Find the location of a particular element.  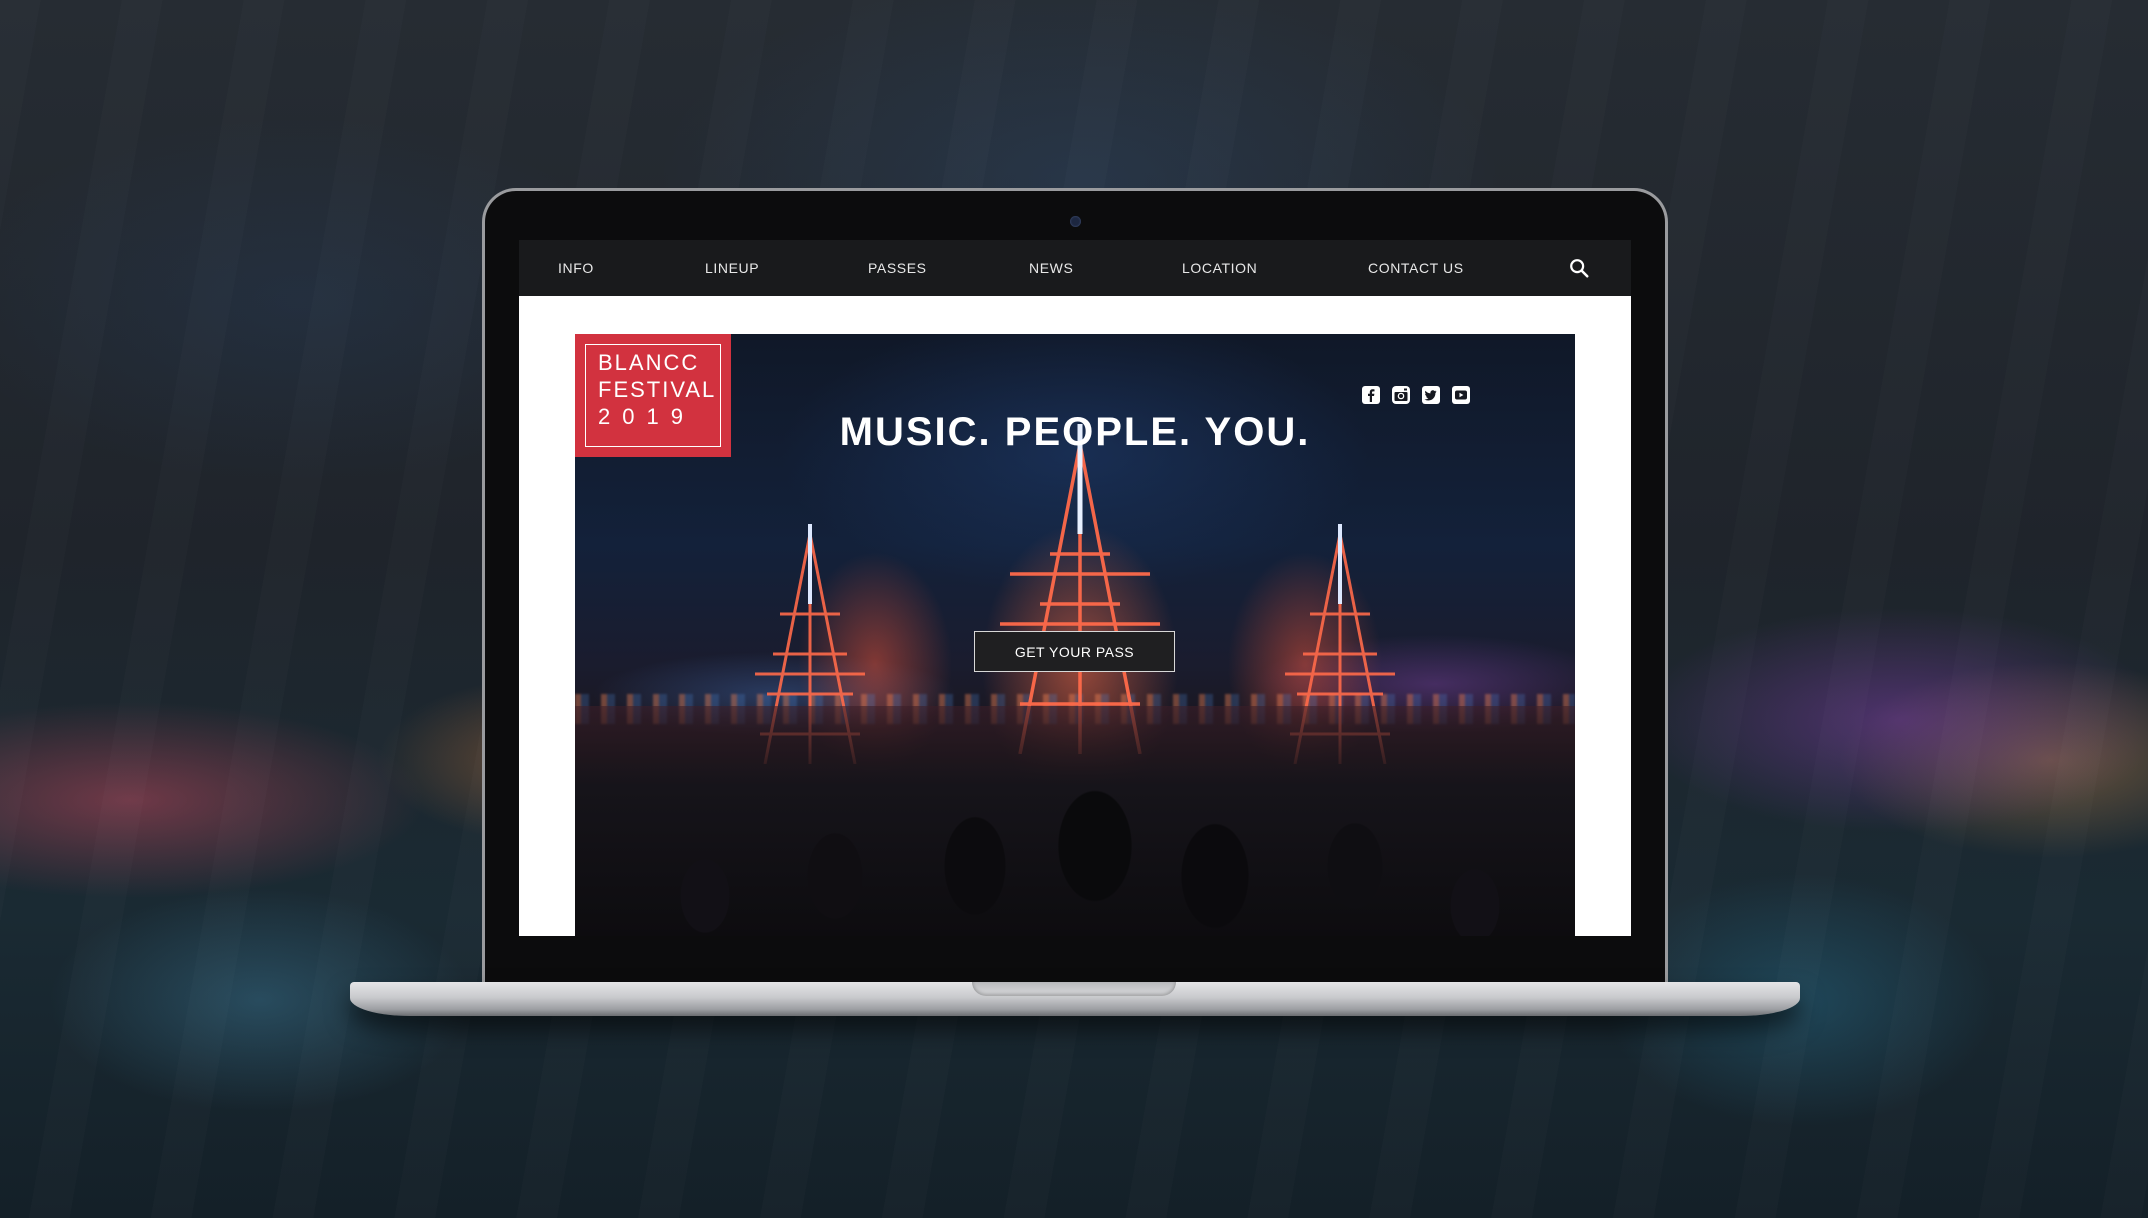

webcam is located at coordinates (1075, 221).